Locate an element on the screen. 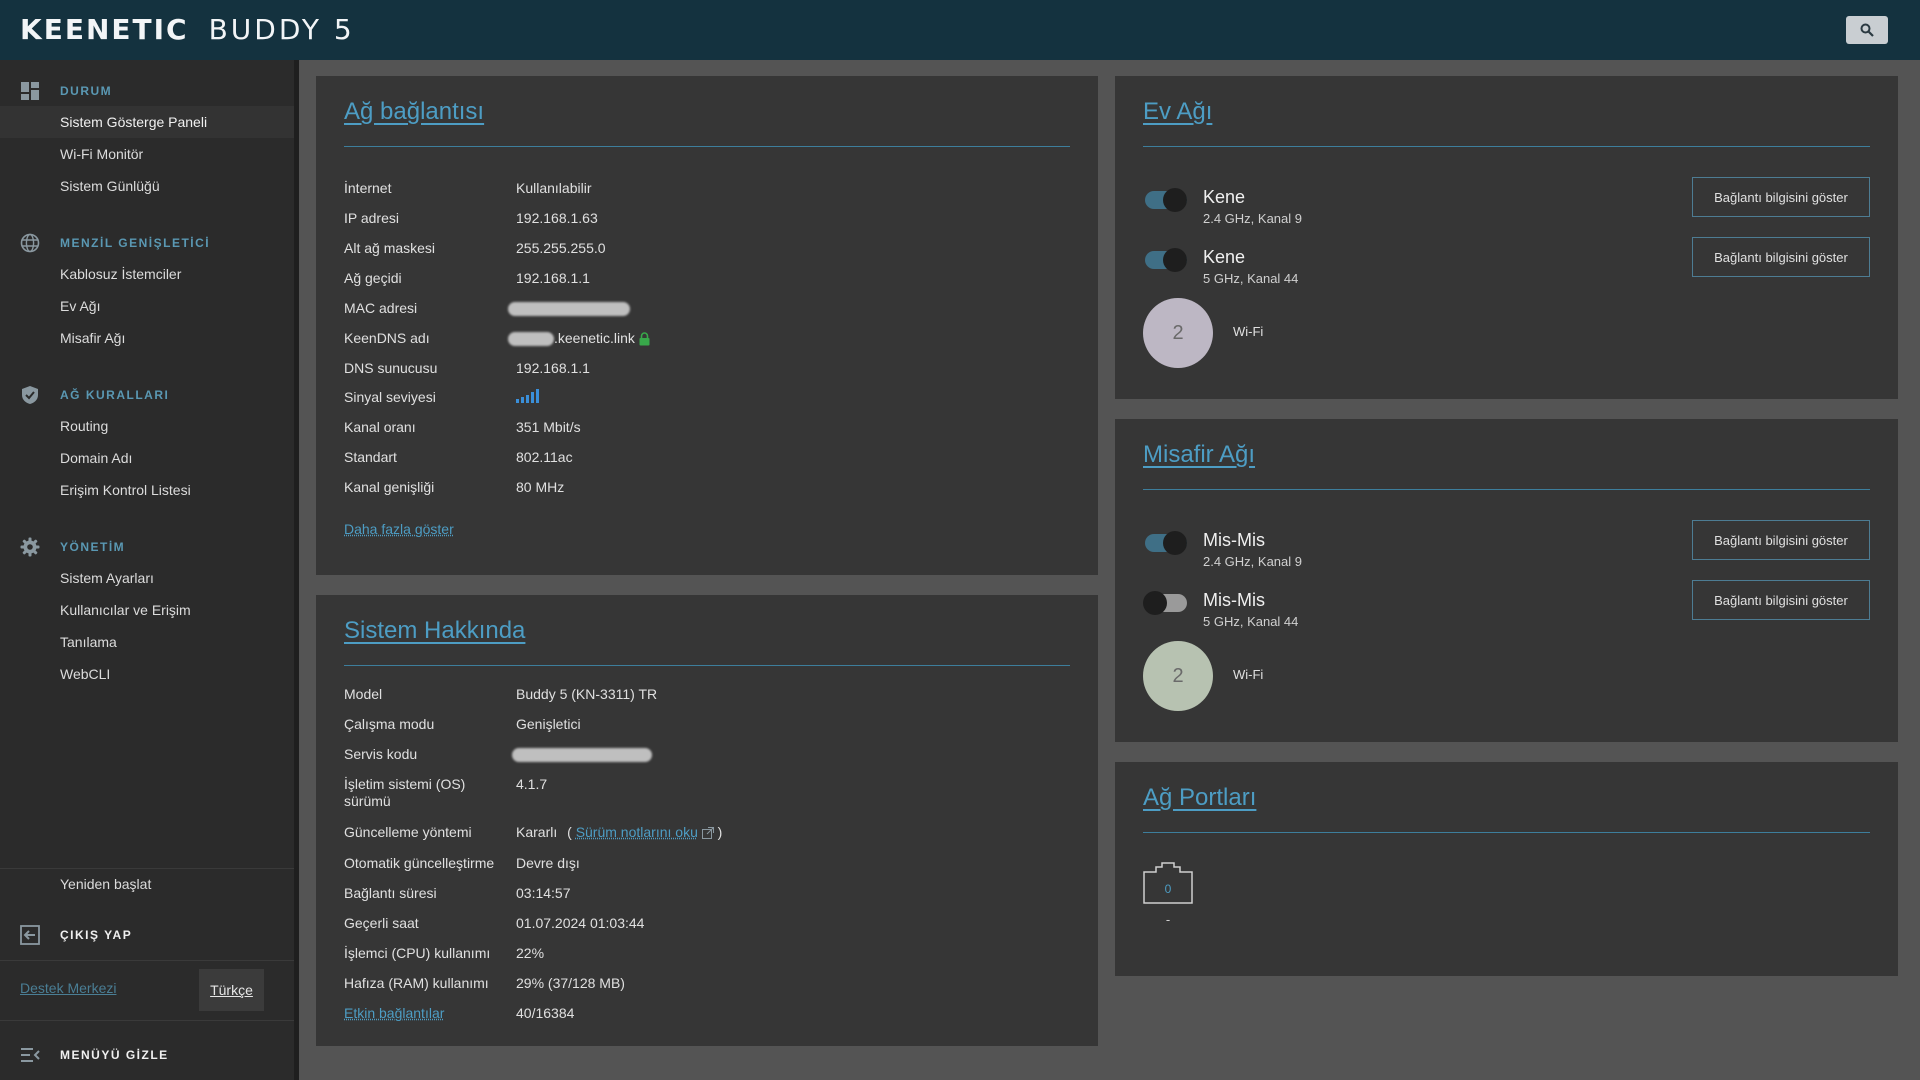 This screenshot has width=1920, height=1080. sidebar-item-guest-network: Misafir Ağı is located at coordinates (147, 338).